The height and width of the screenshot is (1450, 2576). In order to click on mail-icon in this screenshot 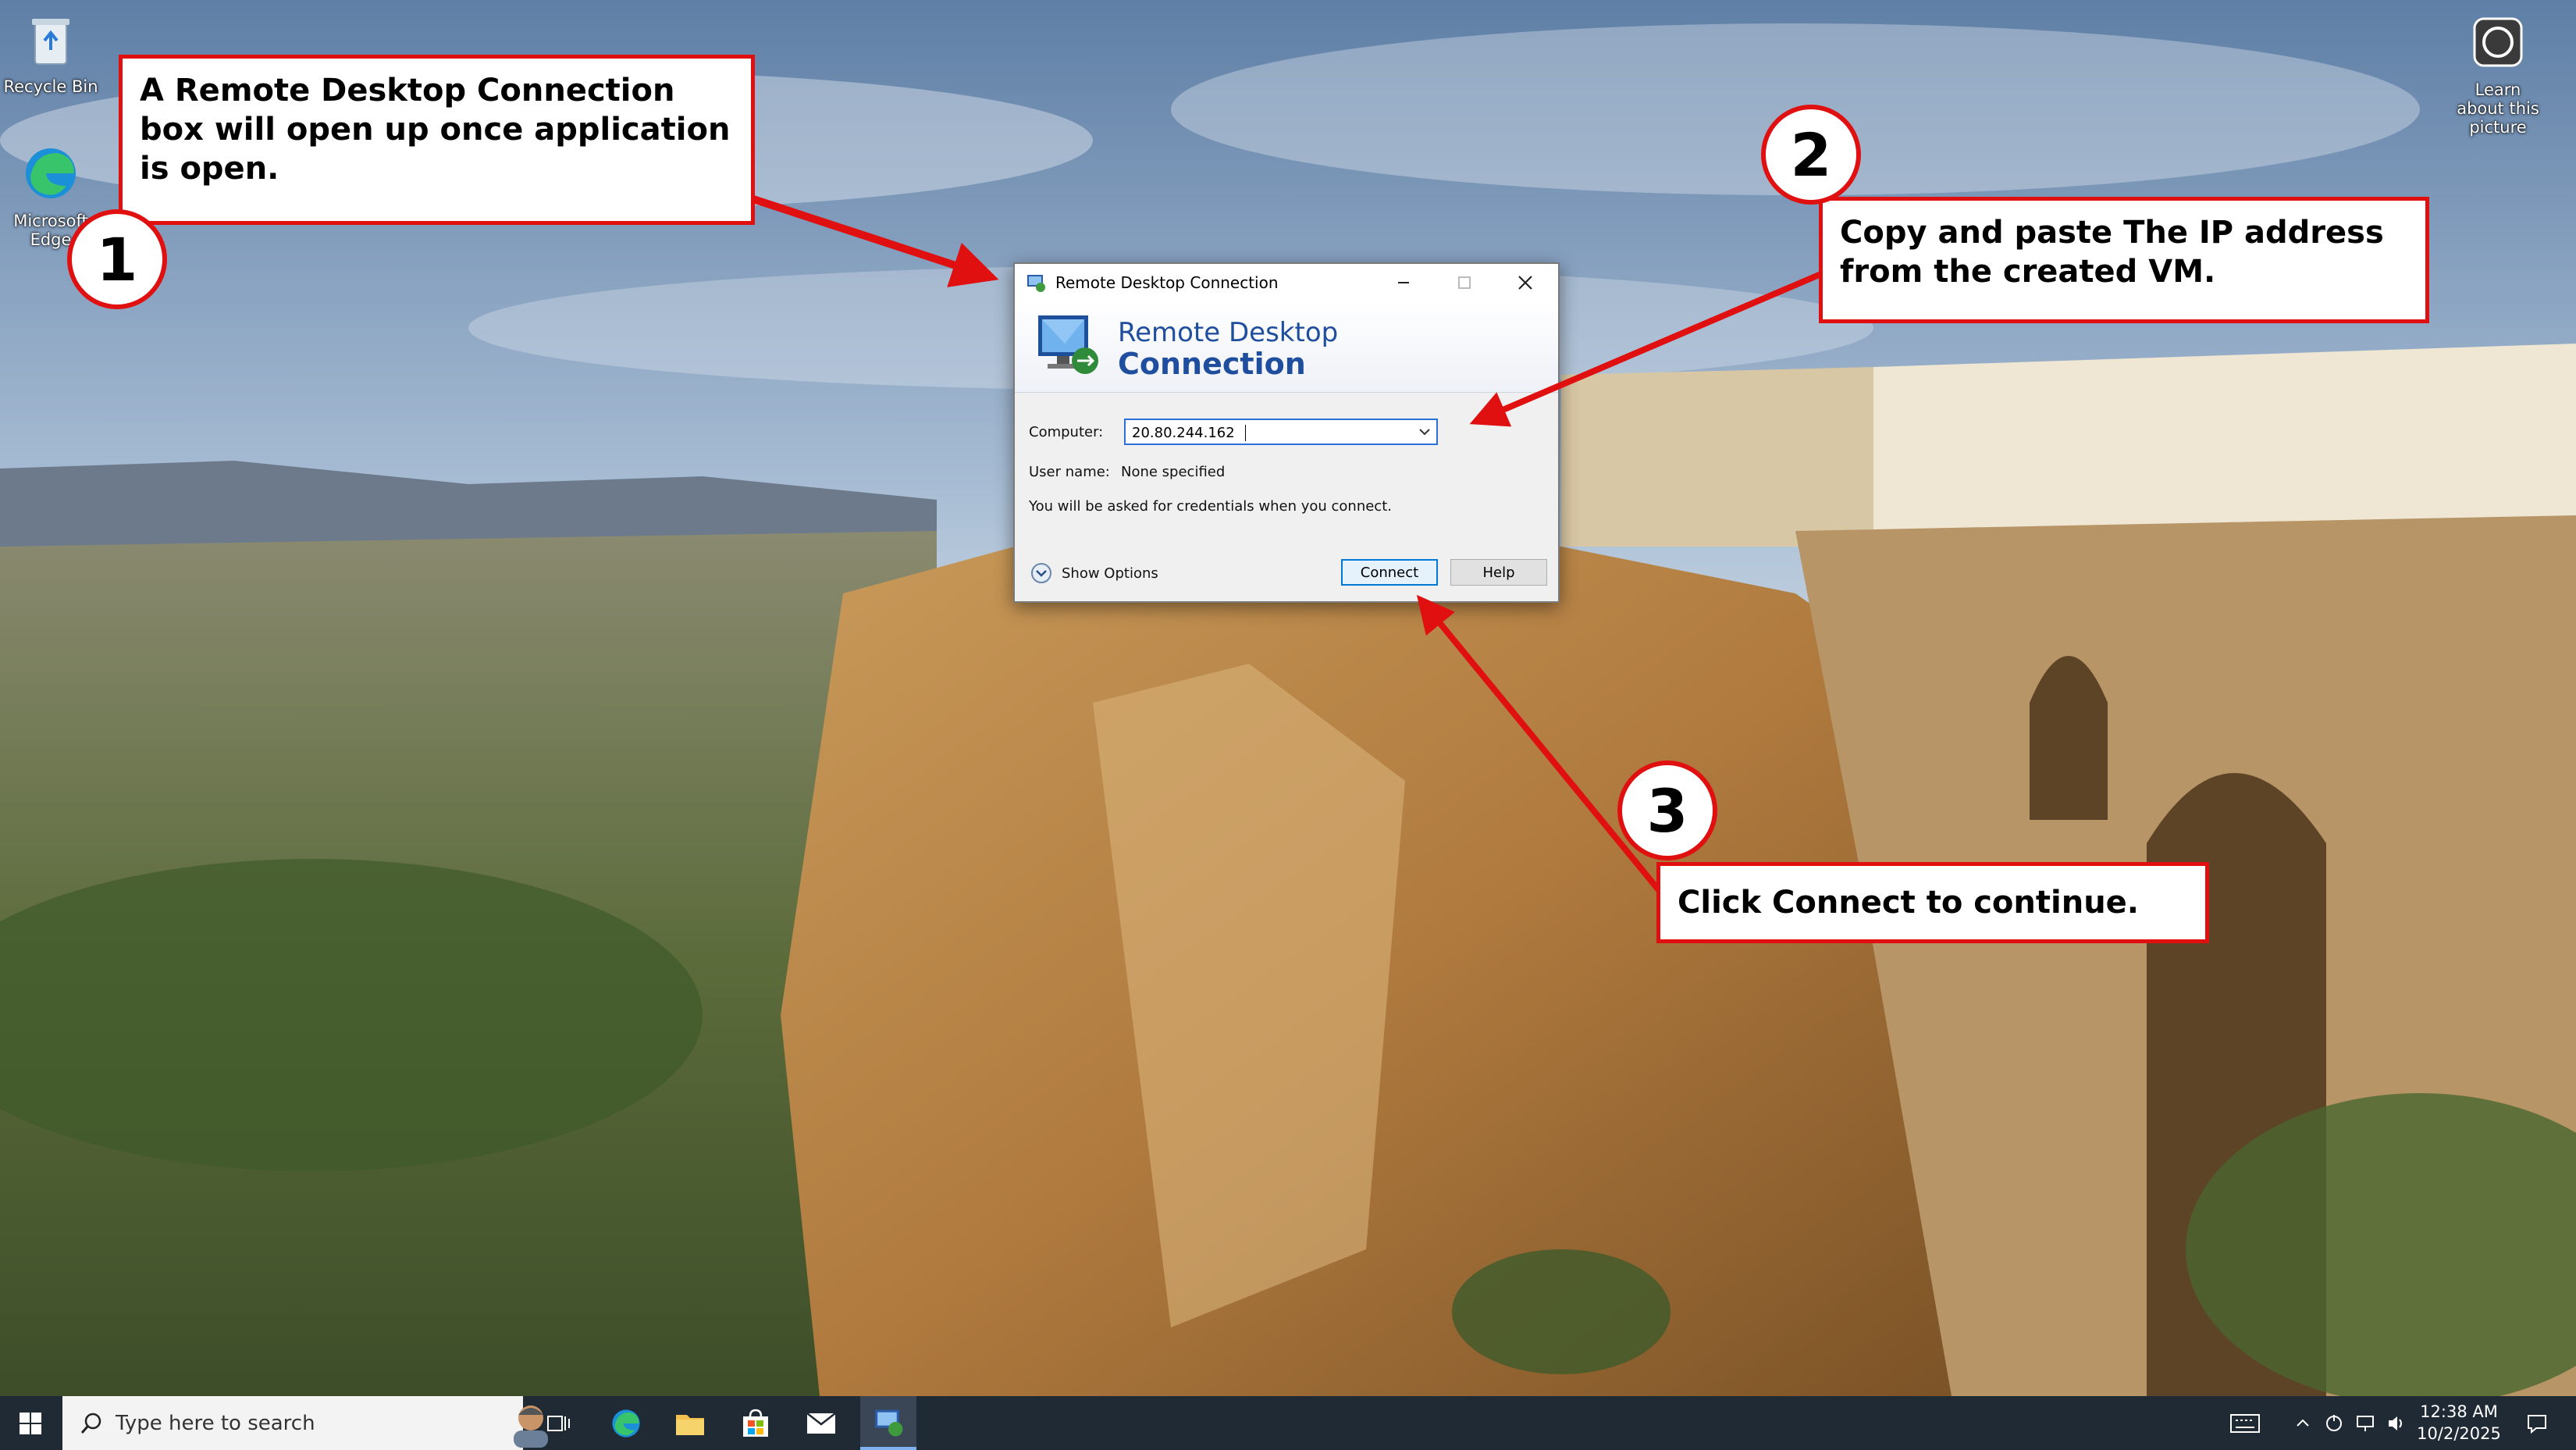, I will do `click(821, 1423)`.